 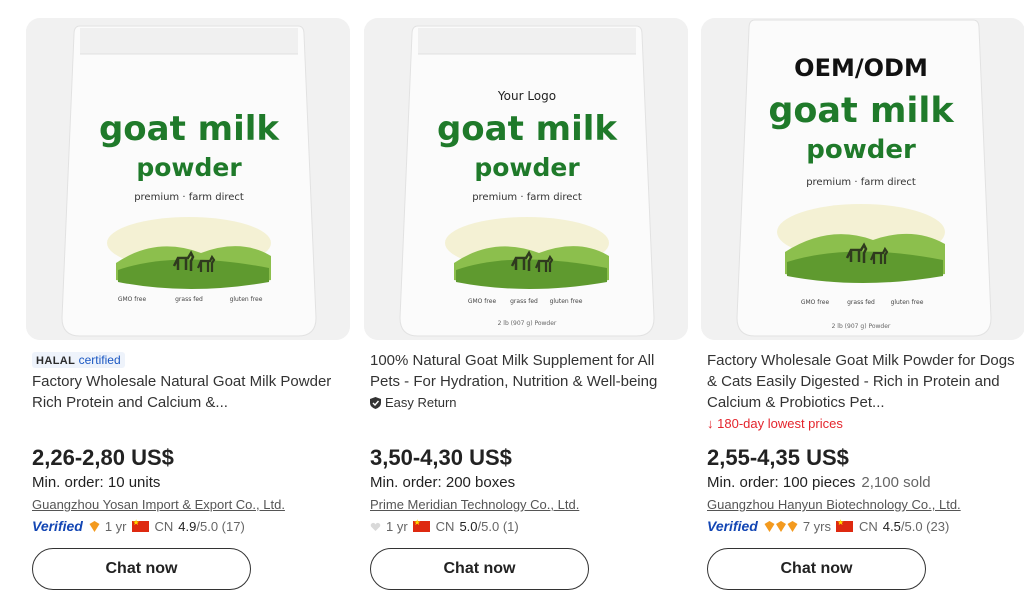 What do you see at coordinates (103, 457) in the screenshot?
I see `product-price: 2,26-2,80 US$` at bounding box center [103, 457].